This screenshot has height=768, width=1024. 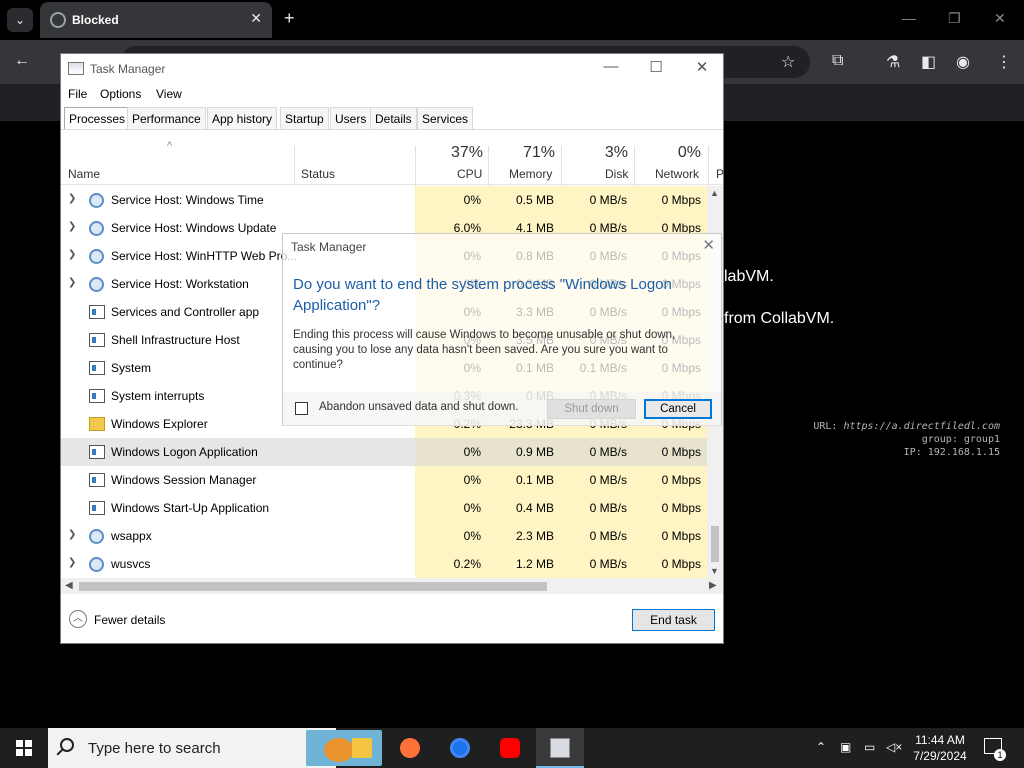 What do you see at coordinates (951, 452) in the screenshot?
I see `vm-ip: IP: 192.168.1.15` at bounding box center [951, 452].